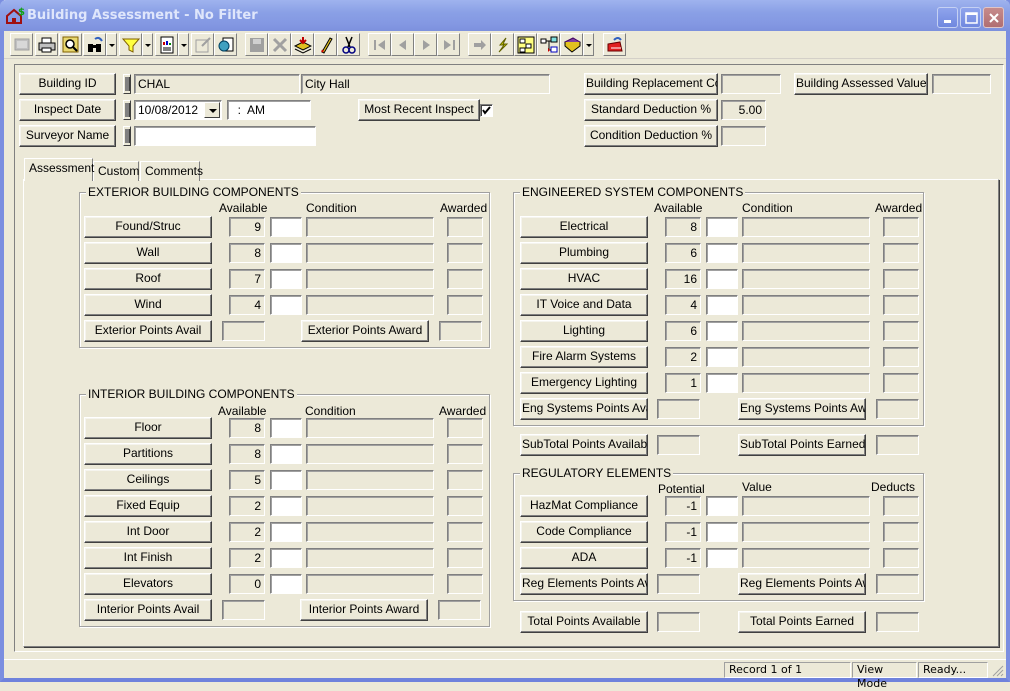 This screenshot has height=691, width=1010. Describe the element at coordinates (722, 506) in the screenshot. I see `hazmat-compliance-code-input` at that location.